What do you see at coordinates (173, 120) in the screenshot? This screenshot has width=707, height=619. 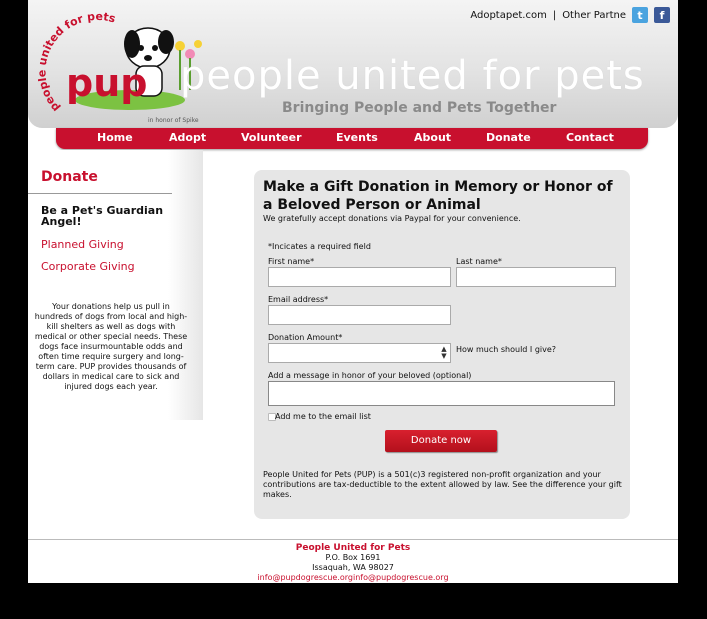 I see `logo-honor-text: in honor of Spike` at bounding box center [173, 120].